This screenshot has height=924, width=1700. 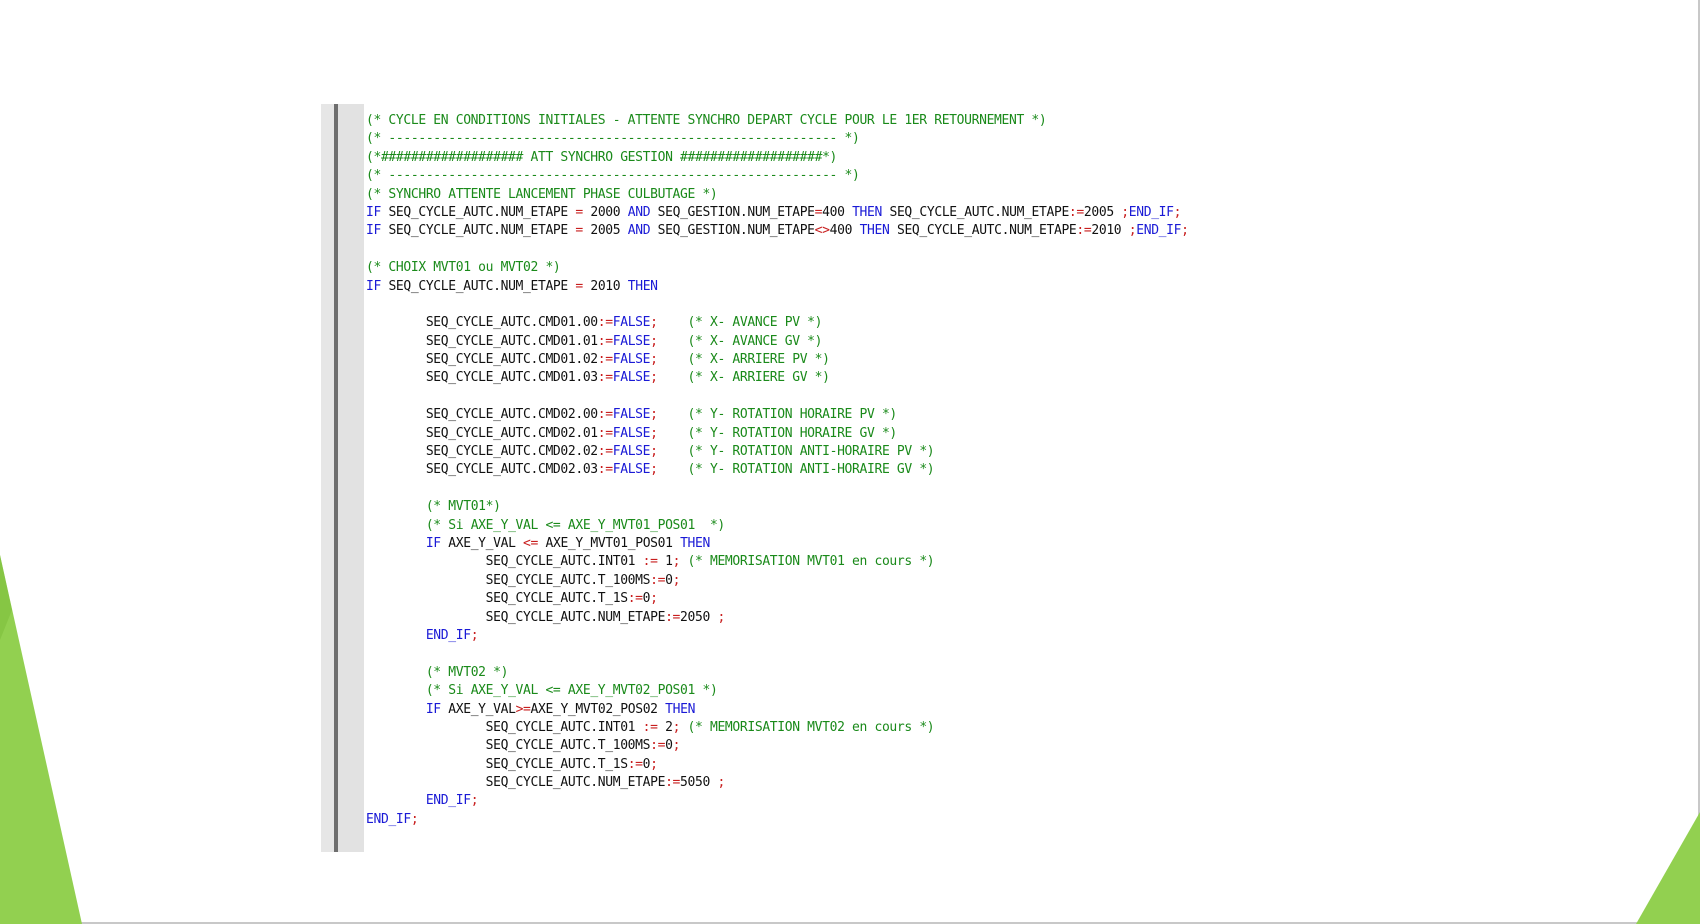 I want to click on code-token: 2050, so click(x=699, y=617).